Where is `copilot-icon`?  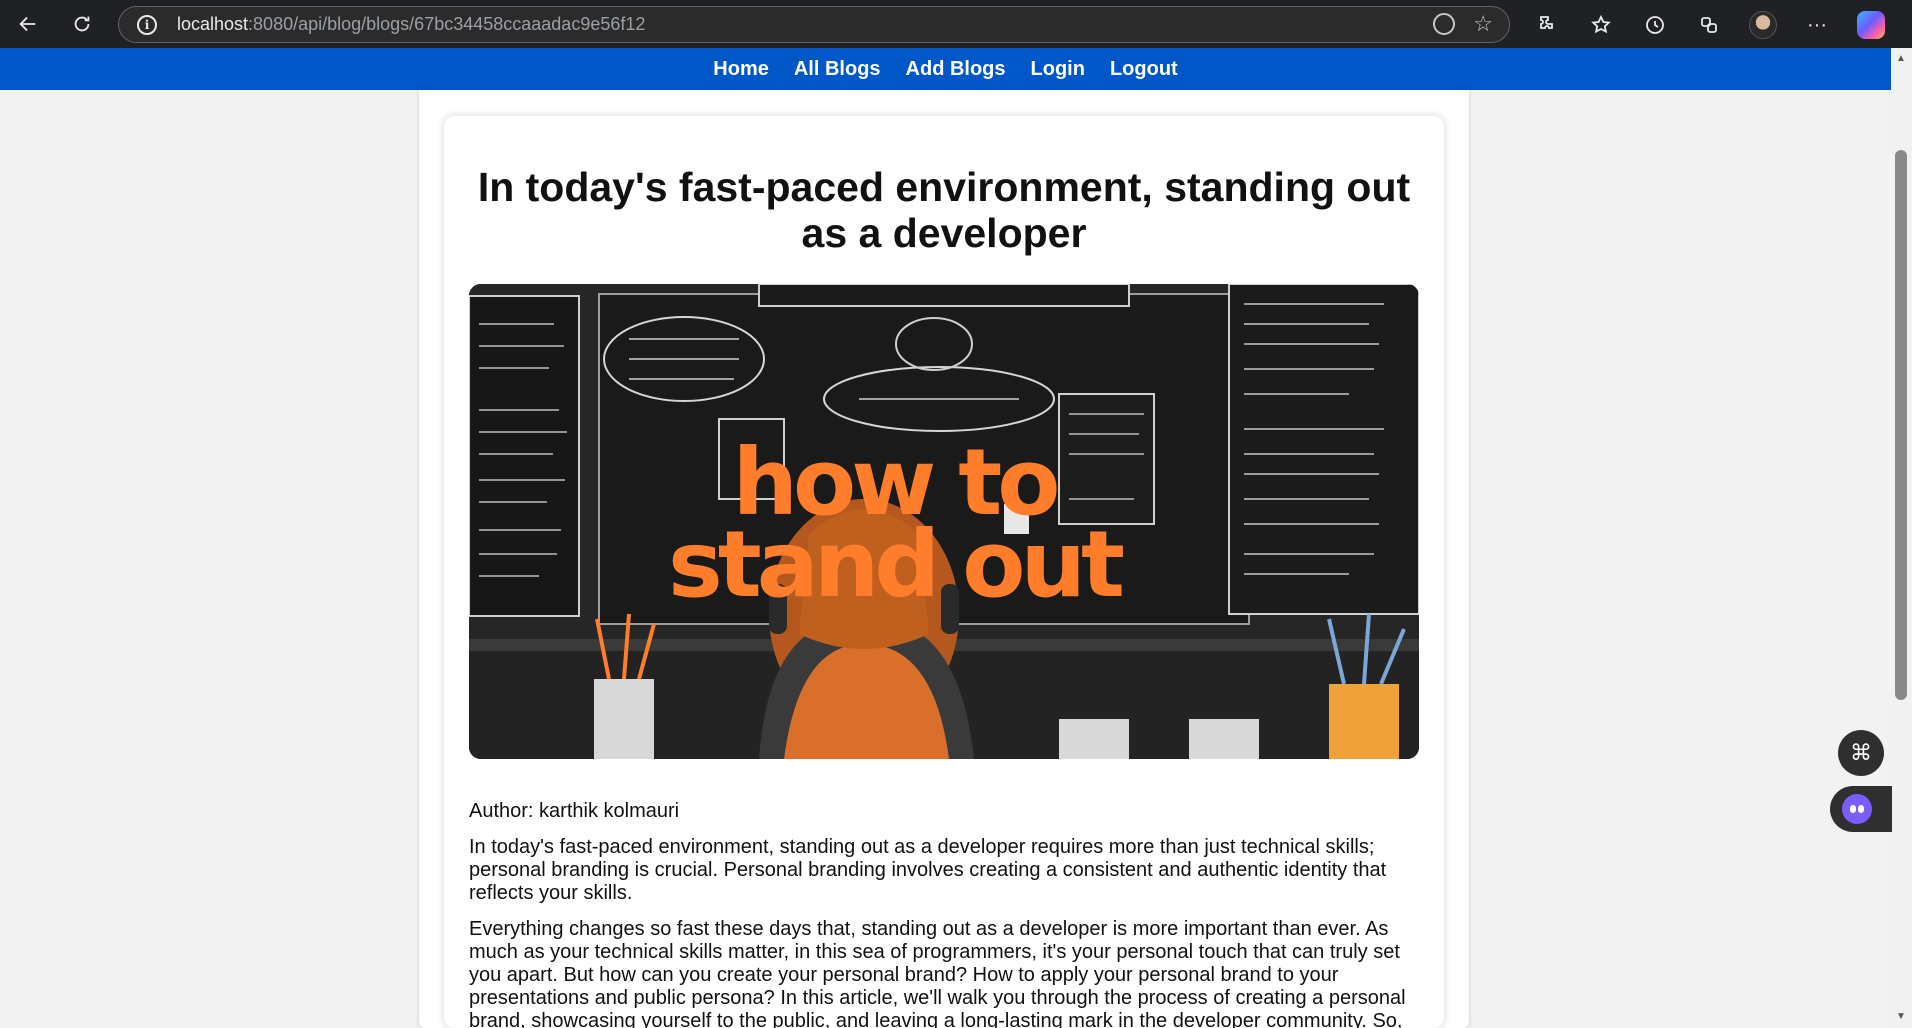 copilot-icon is located at coordinates (1871, 25).